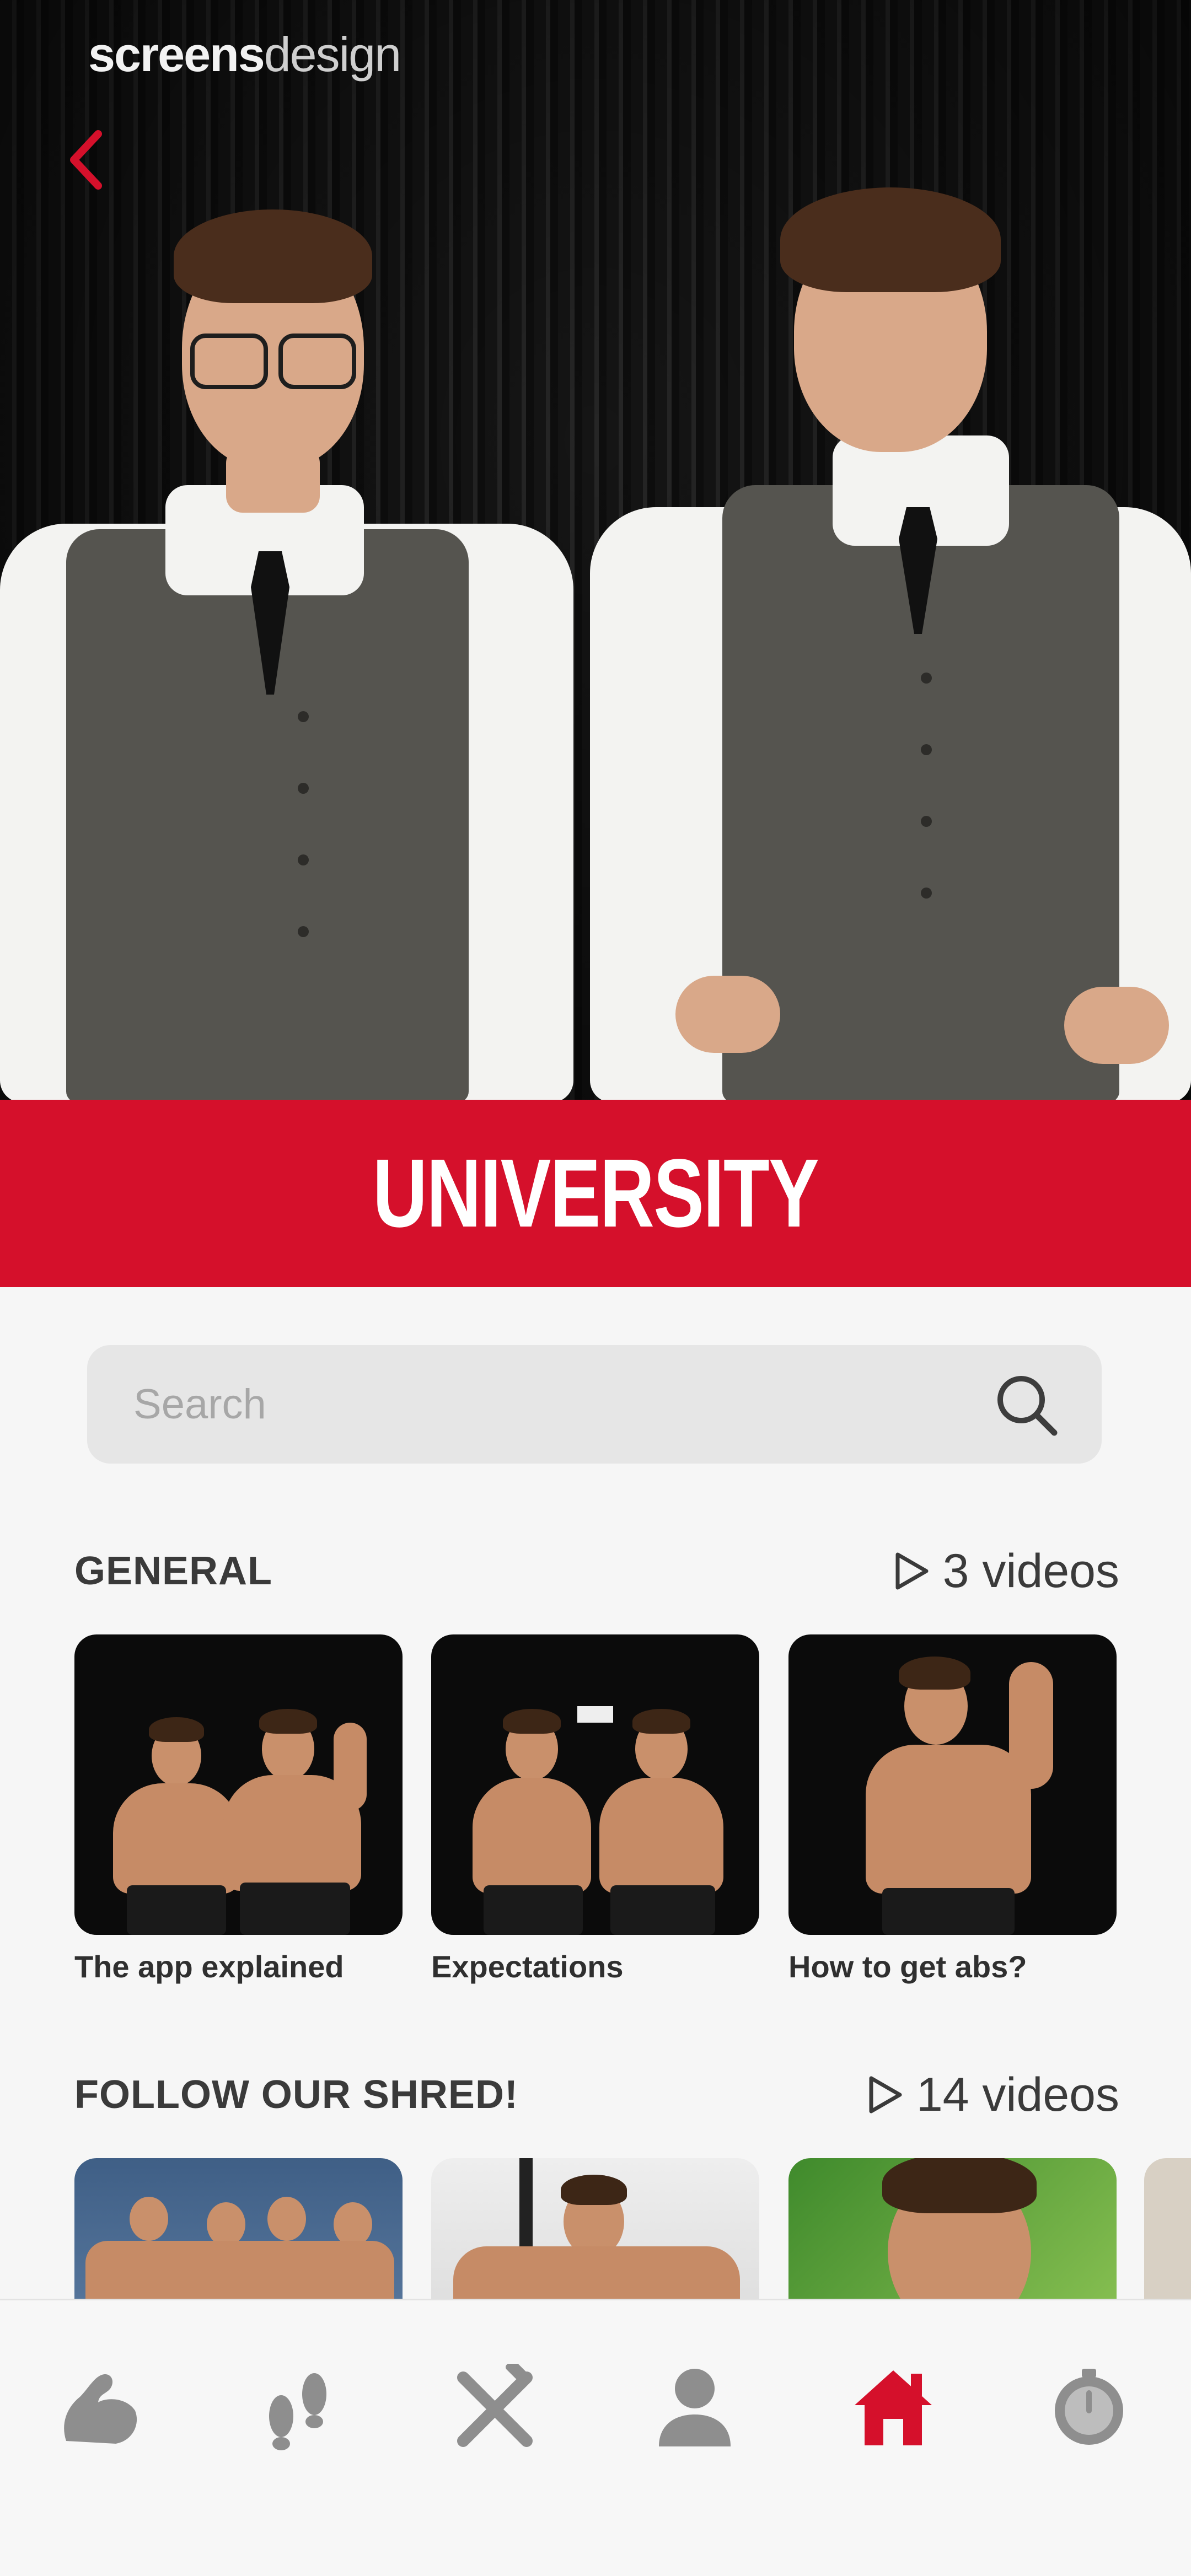  I want to click on tab-profile, so click(695, 2407).